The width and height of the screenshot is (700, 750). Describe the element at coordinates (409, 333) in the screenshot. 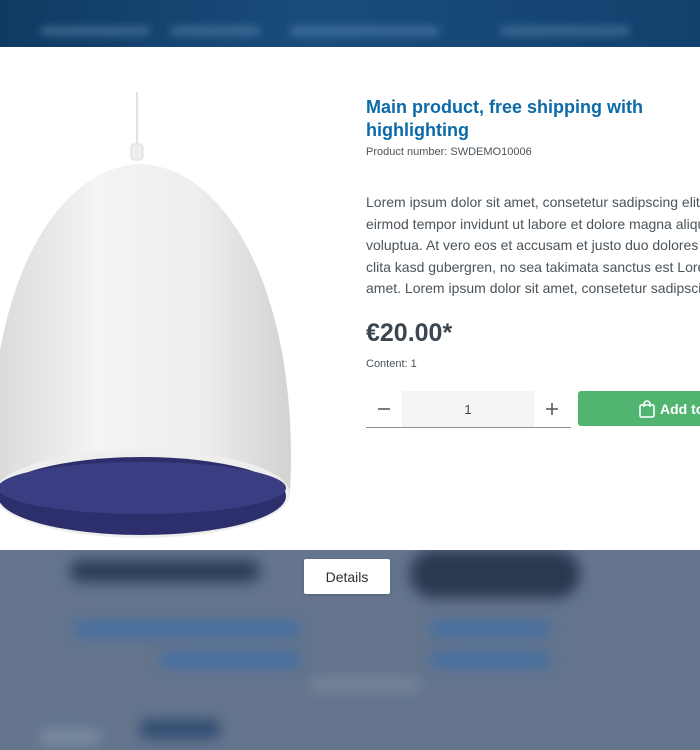

I see `product-price: €20.00*` at that location.